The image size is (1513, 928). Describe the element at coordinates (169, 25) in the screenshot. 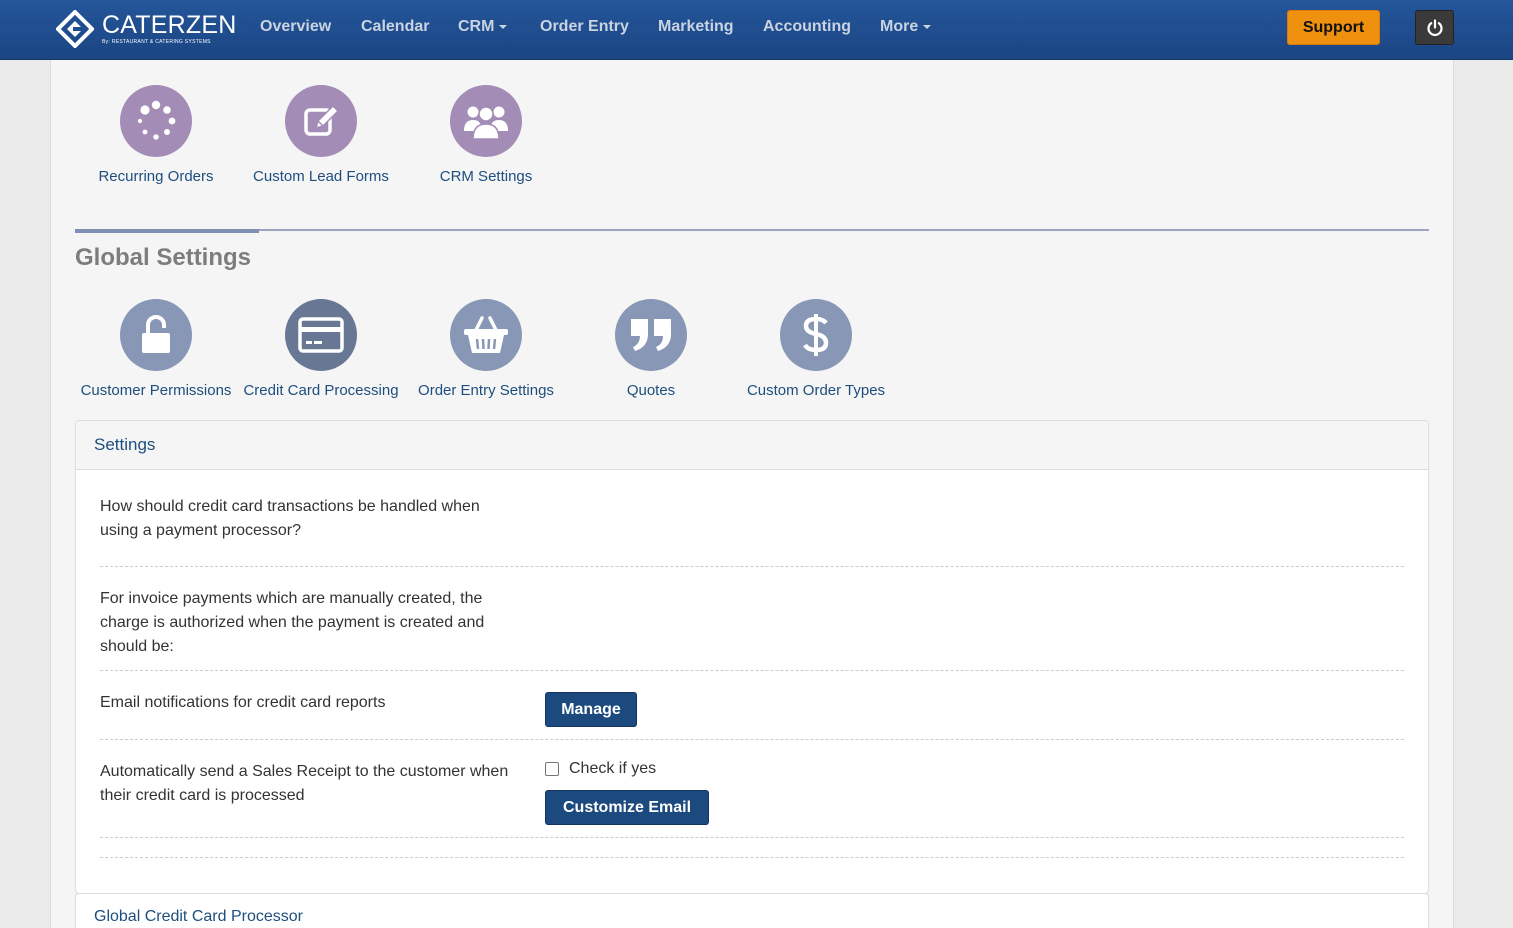

I see `brand-name: CATERZEN` at that location.